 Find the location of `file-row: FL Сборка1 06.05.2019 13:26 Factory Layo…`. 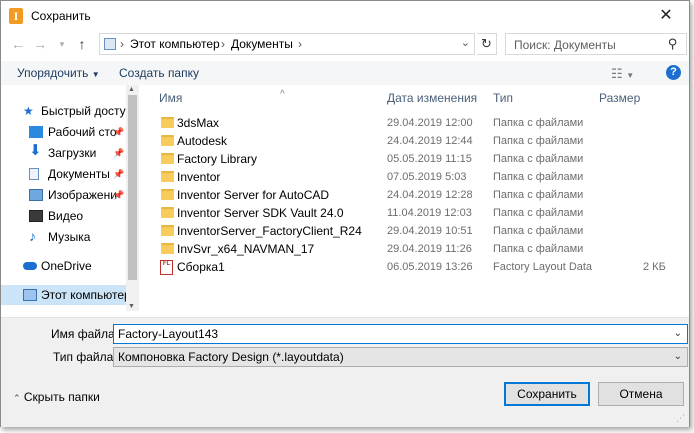

file-row: FL Сборка1 06.05.2019 13:26 Factory Layo… is located at coordinates (420, 268).